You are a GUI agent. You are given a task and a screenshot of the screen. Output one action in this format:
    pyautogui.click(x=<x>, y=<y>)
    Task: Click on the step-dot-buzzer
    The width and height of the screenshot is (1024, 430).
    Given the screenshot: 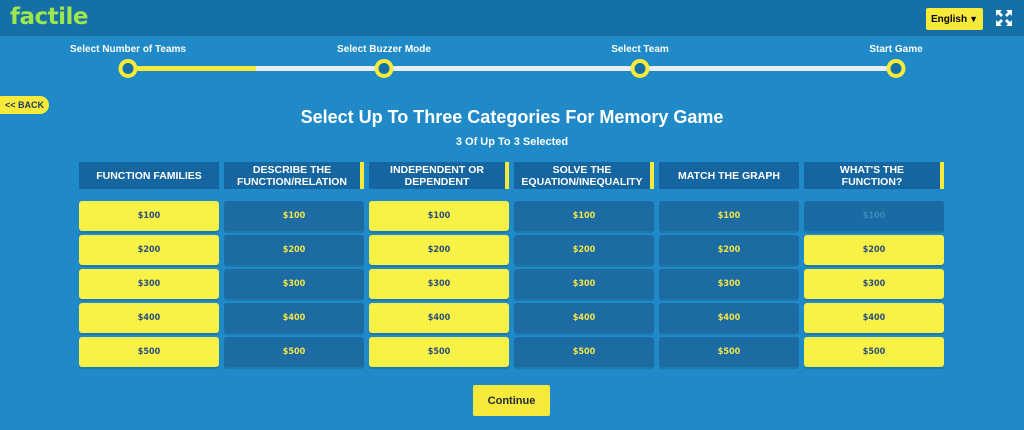 What is the action you would take?
    pyautogui.click(x=384, y=68)
    